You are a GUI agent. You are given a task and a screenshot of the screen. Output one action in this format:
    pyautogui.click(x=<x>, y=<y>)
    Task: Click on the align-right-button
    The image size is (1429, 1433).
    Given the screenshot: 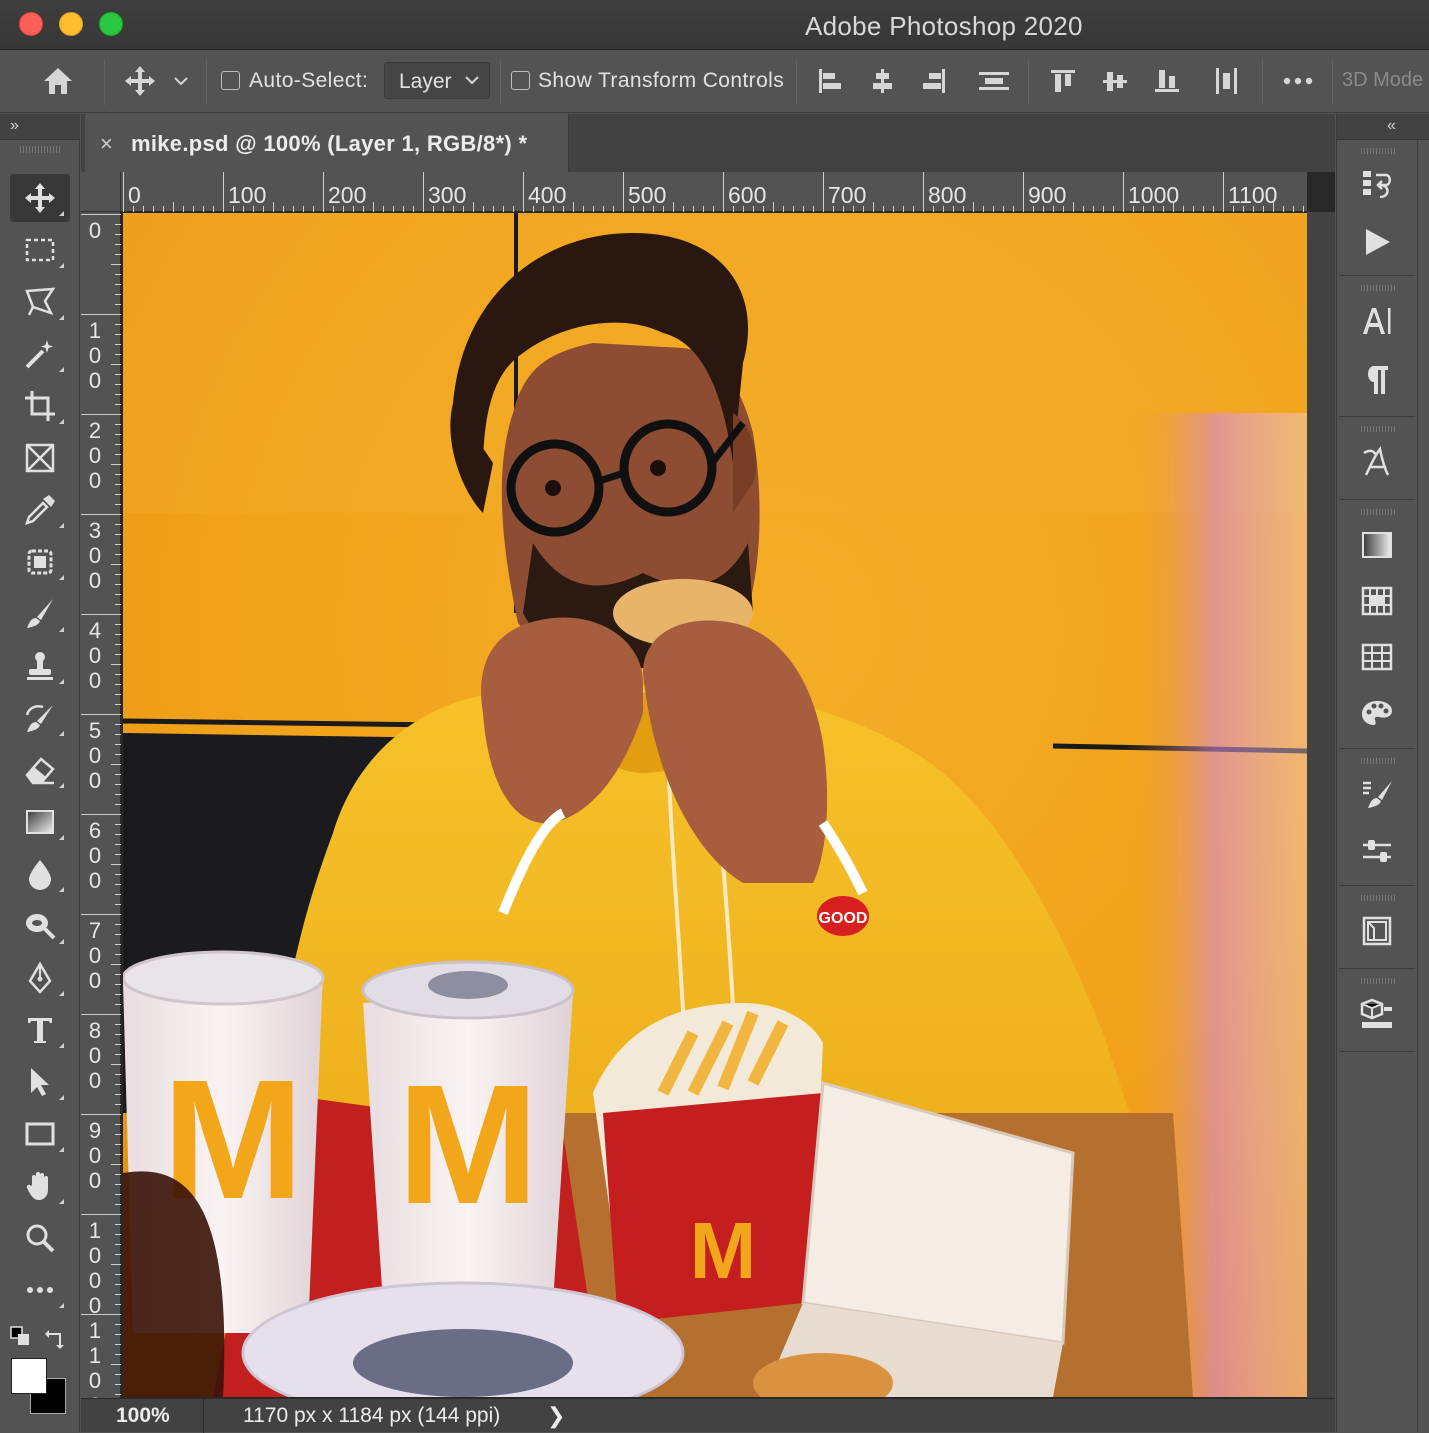 What is the action you would take?
    pyautogui.click(x=934, y=81)
    